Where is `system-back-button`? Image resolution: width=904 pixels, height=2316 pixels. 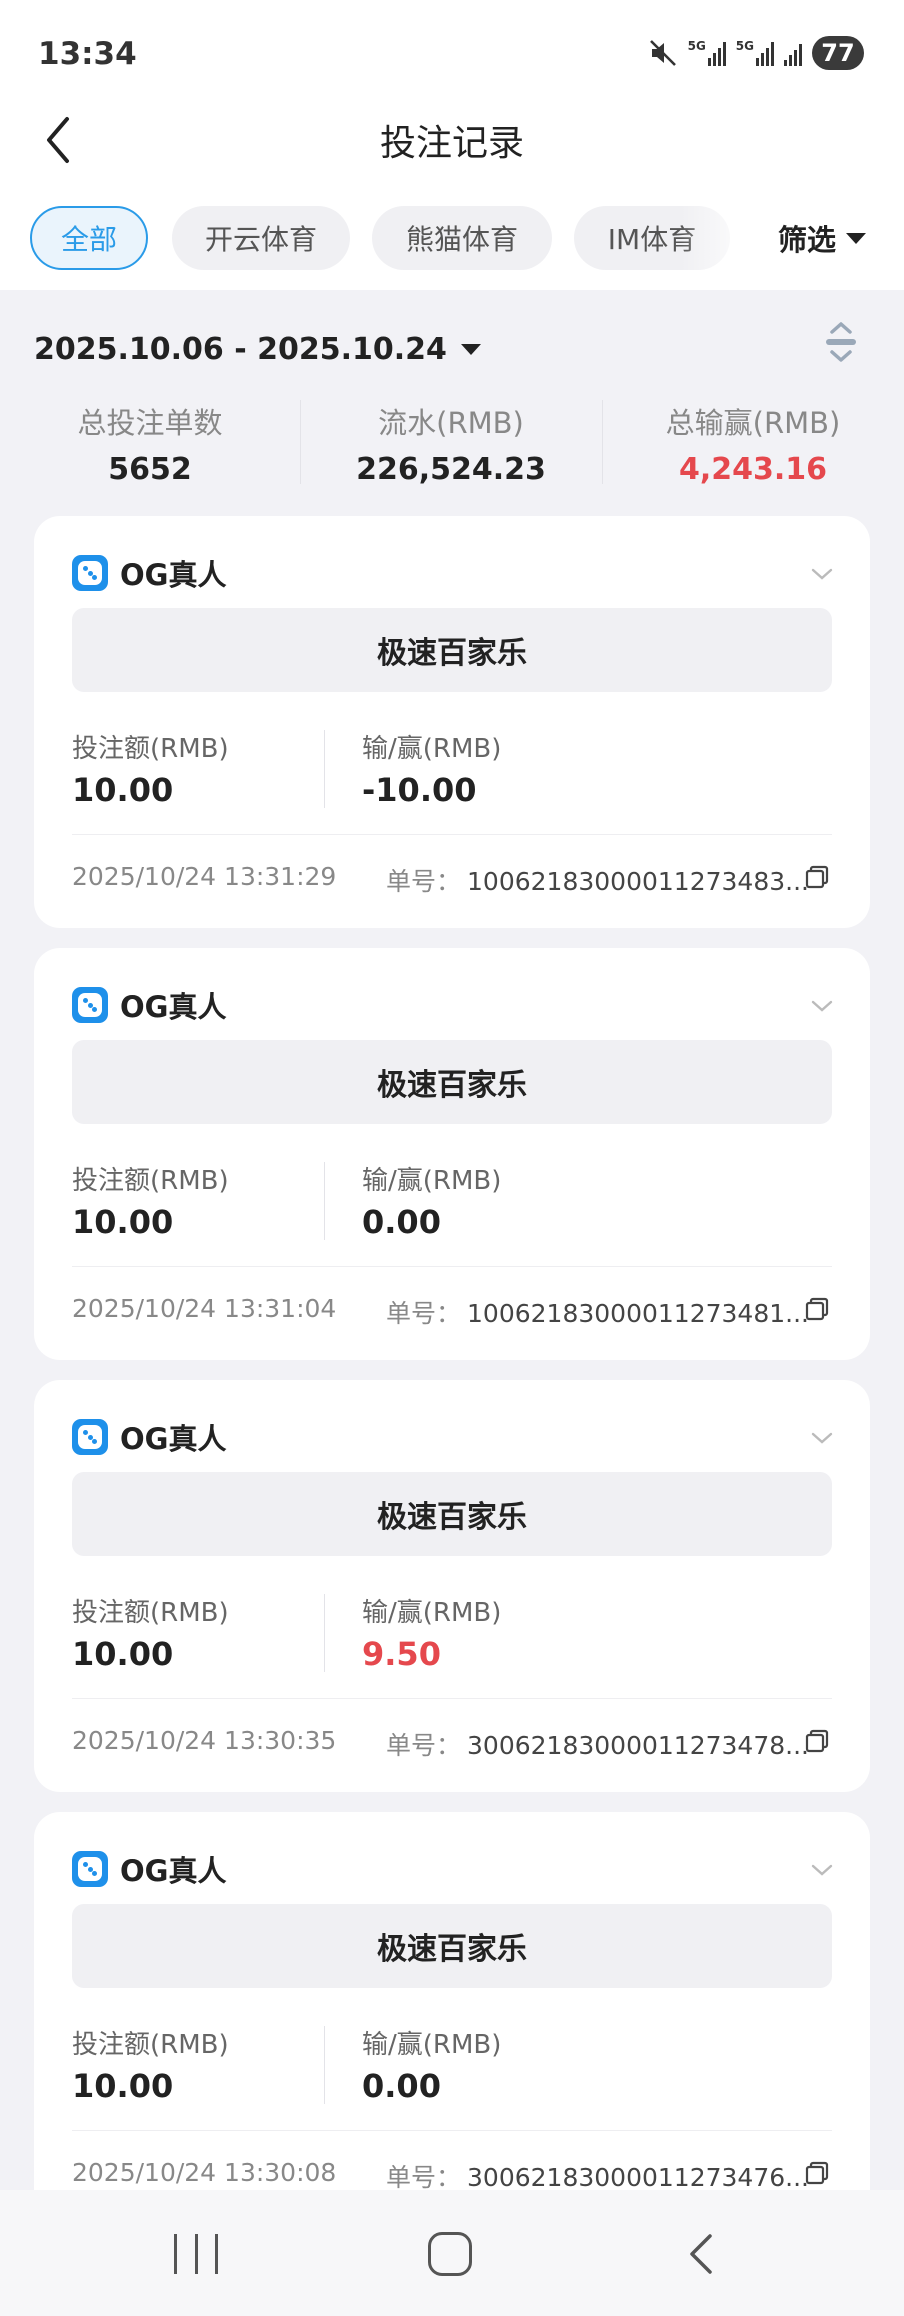 system-back-button is located at coordinates (702, 2254).